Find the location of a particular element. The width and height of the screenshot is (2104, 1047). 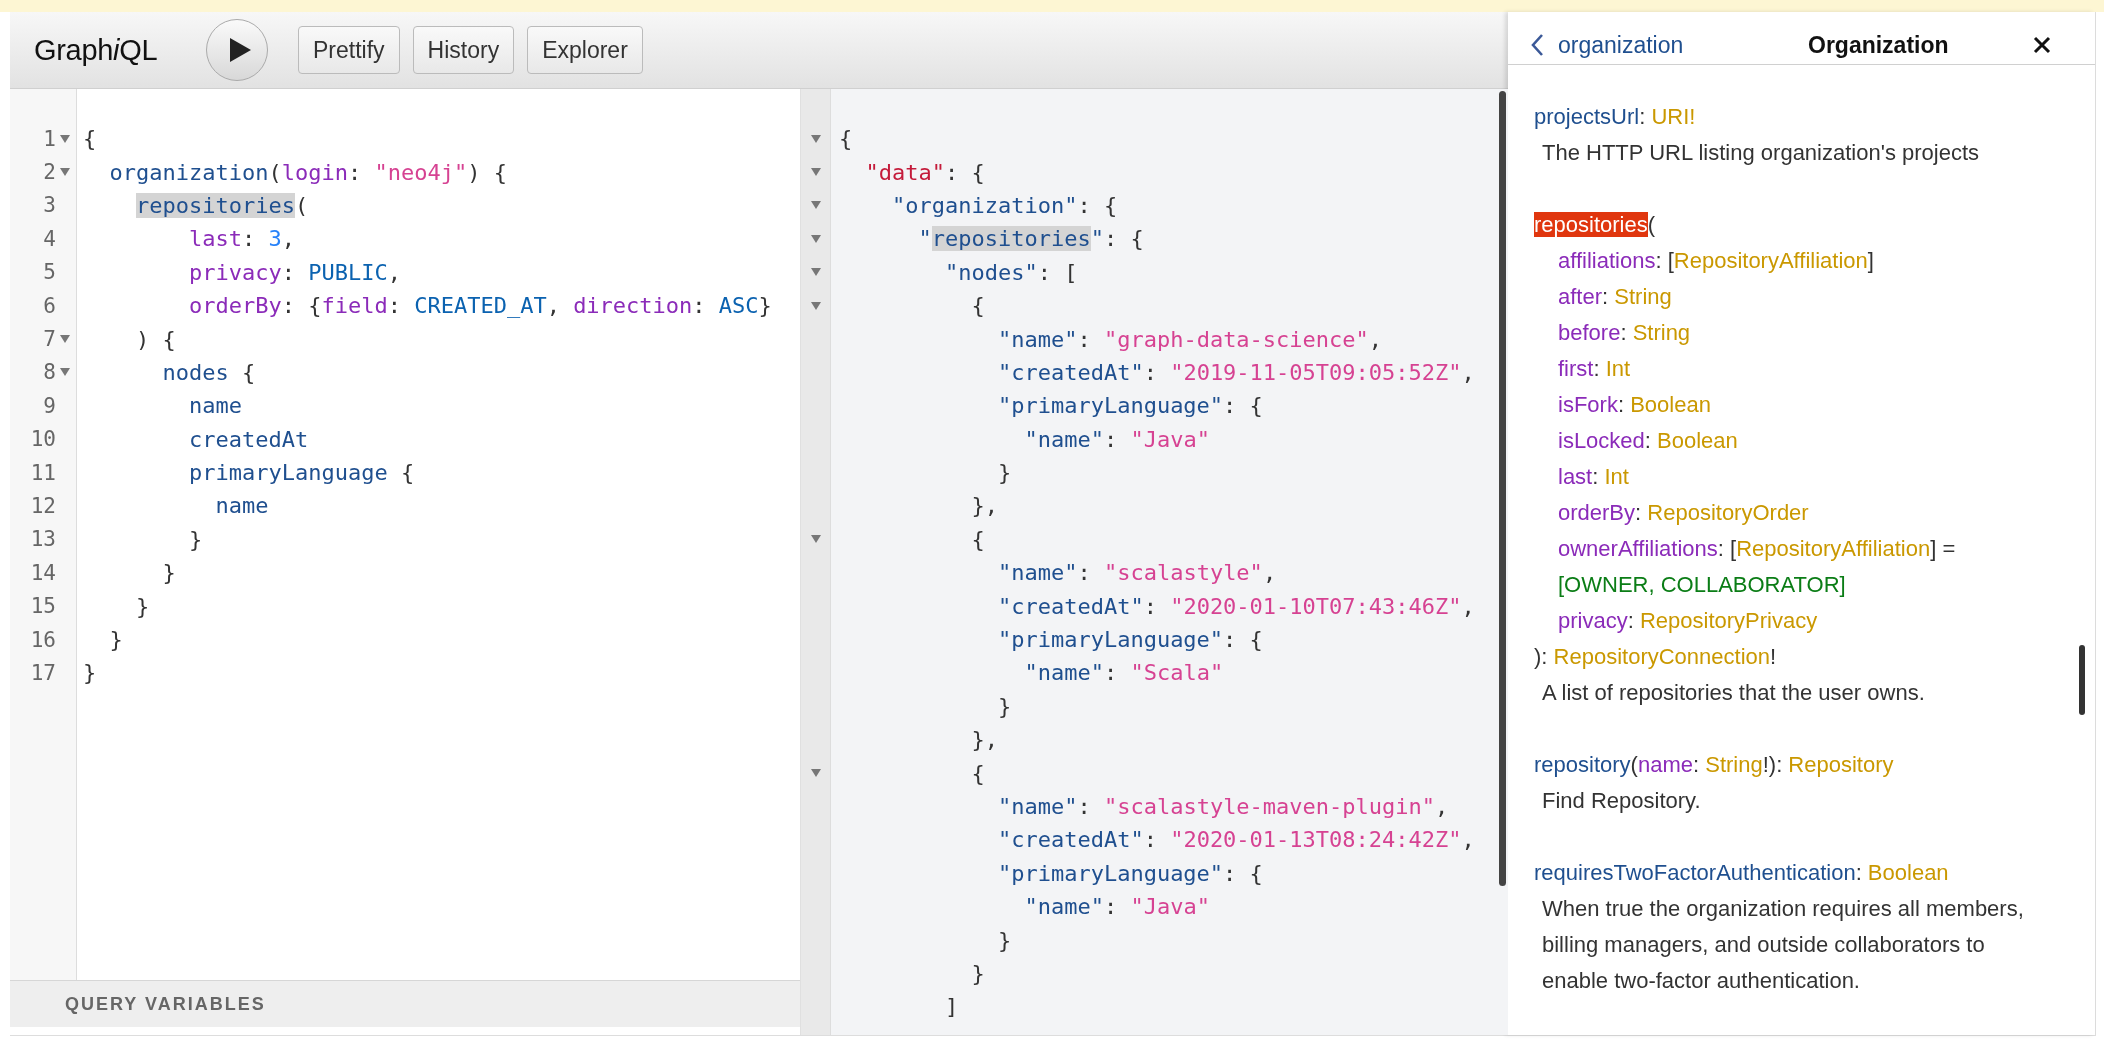

code-line: "createdAt": "2020-01-13T08:24:42Z", is located at coordinates (1235, 840).